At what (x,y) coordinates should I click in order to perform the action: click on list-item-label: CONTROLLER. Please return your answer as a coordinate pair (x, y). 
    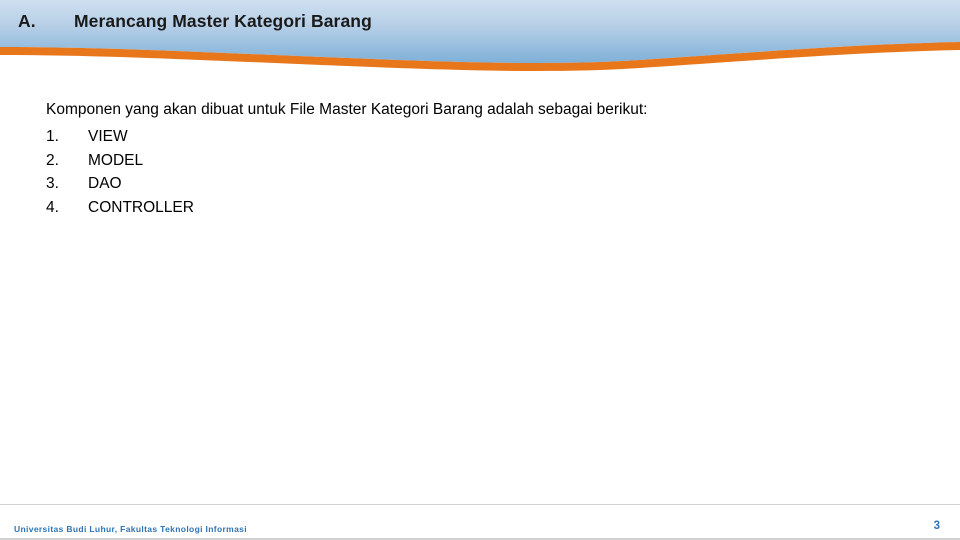
    Looking at the image, I should click on (141, 207).